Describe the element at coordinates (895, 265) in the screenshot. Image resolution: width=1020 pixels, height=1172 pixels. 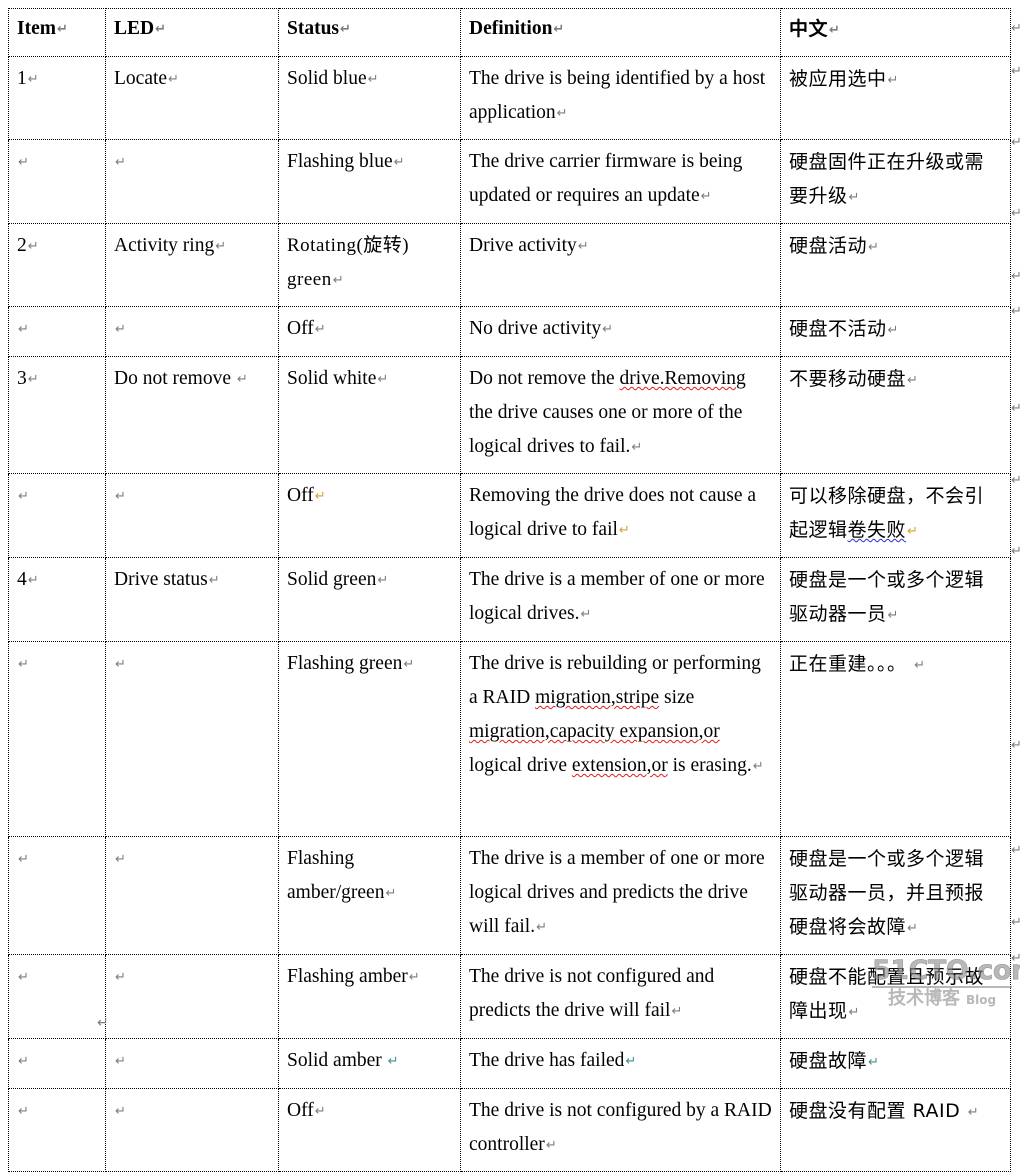
I see `cell-chinese: 硬盘活动↵` at that location.